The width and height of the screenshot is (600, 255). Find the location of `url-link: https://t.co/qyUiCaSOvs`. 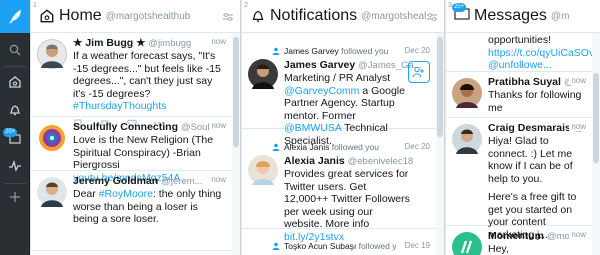

url-link: https://t.co/qyUiCaSOvs is located at coordinates (540, 53).